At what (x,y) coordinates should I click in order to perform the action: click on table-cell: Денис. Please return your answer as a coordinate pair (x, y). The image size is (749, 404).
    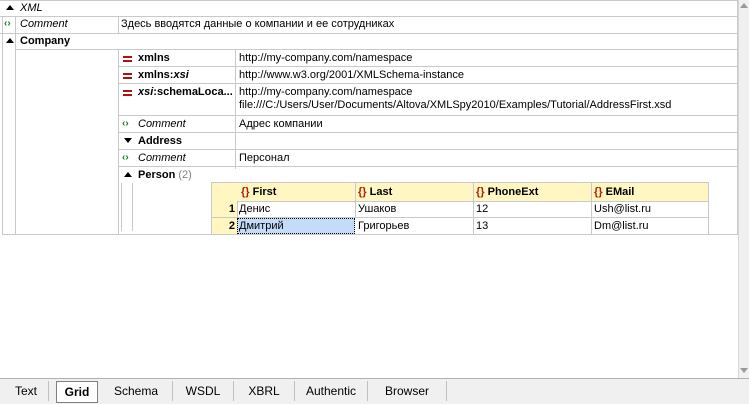
    Looking at the image, I should click on (296, 209).